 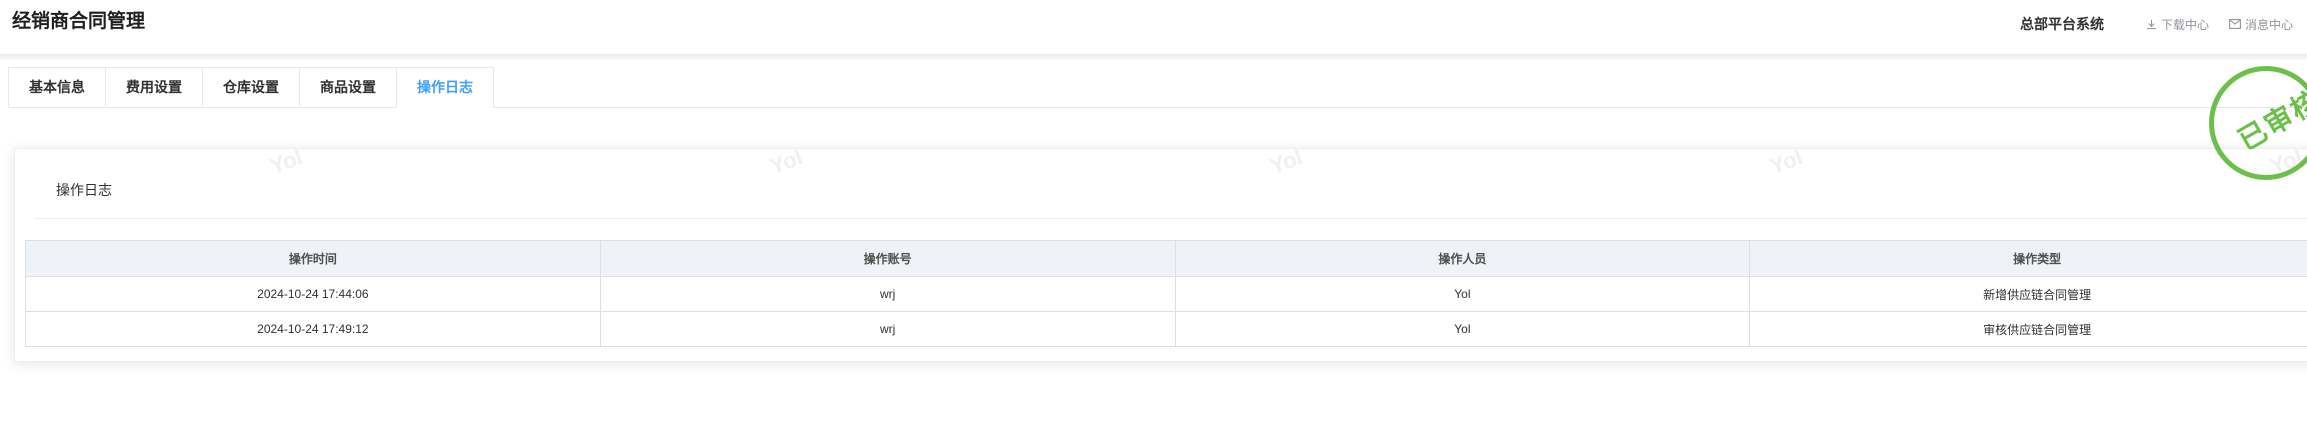 I want to click on table-row: 2024-10-24 17:49:12 wrj Yol 审核供应链合同管理, so click(x=1166, y=329).